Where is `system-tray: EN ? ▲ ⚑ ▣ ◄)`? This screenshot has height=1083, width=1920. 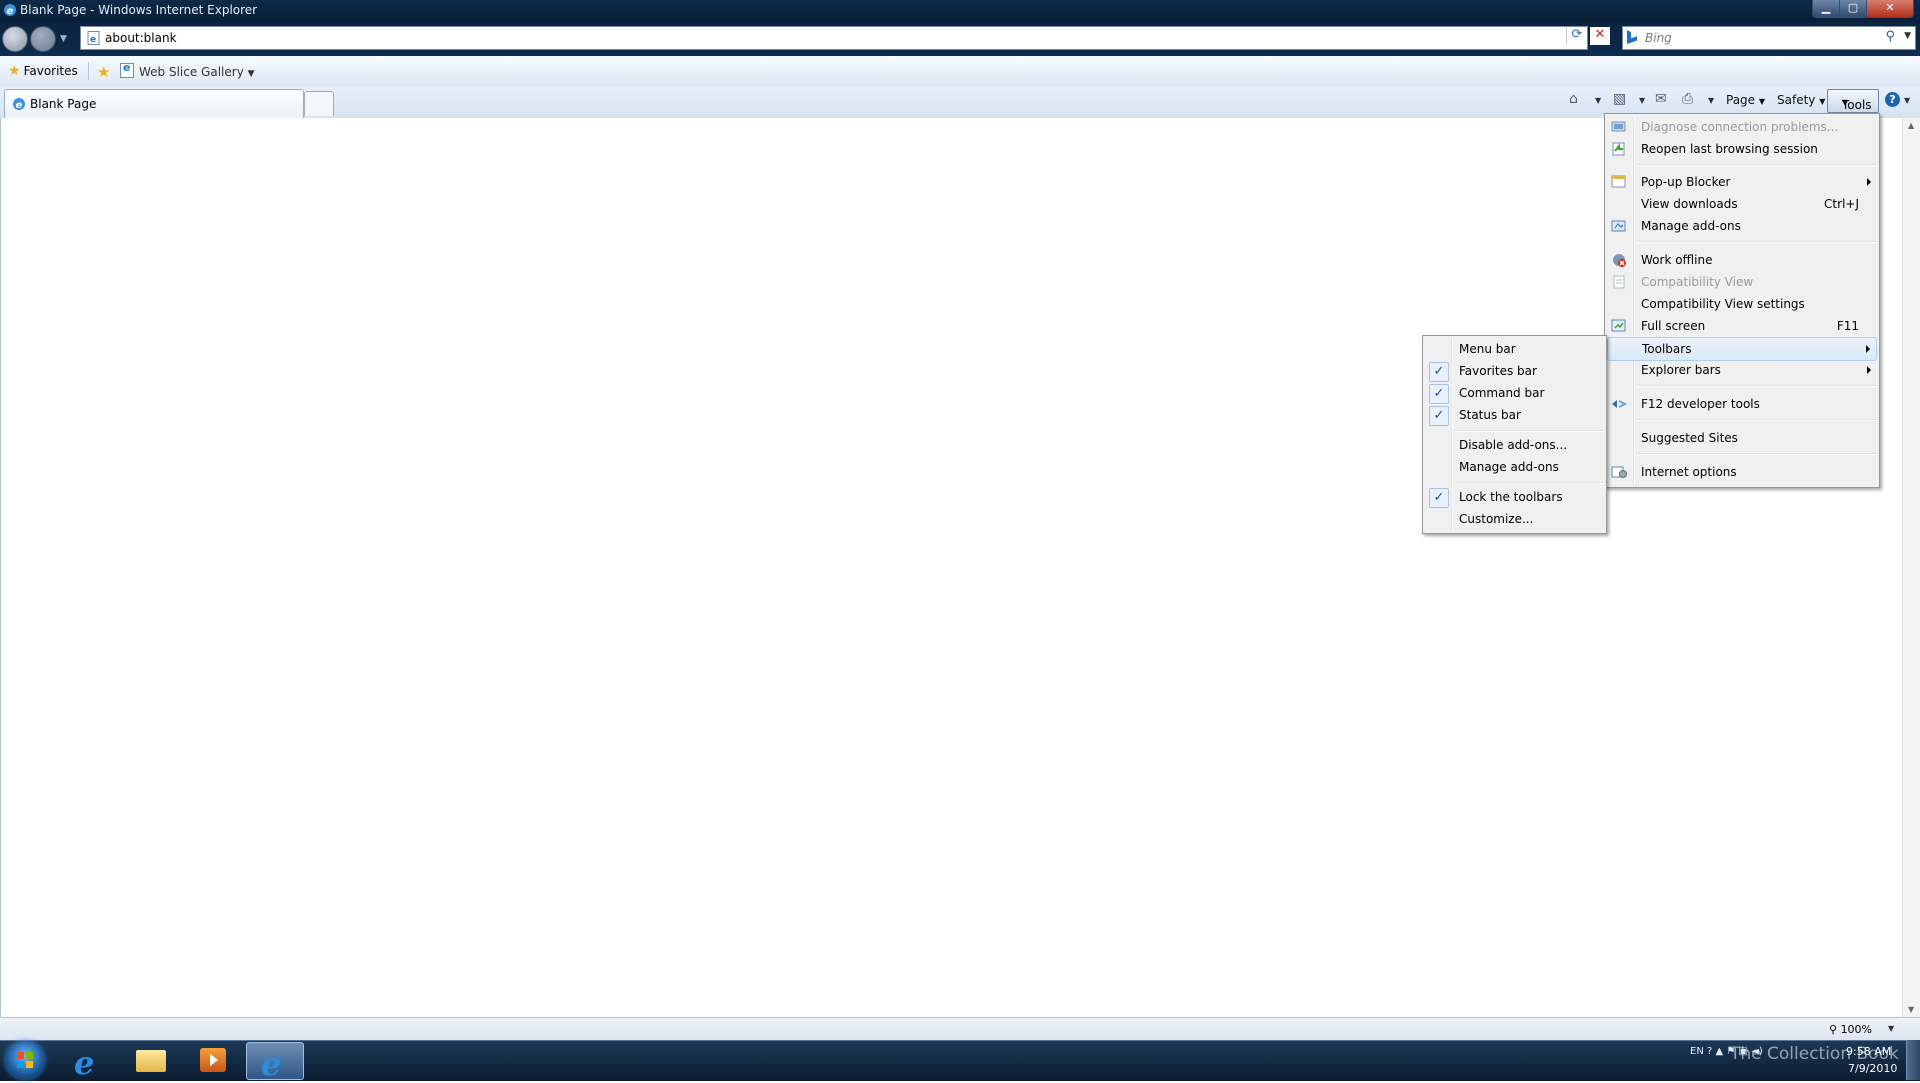
system-tray: EN ? ▲ ⚑ ▣ ◄) is located at coordinates (1726, 1051).